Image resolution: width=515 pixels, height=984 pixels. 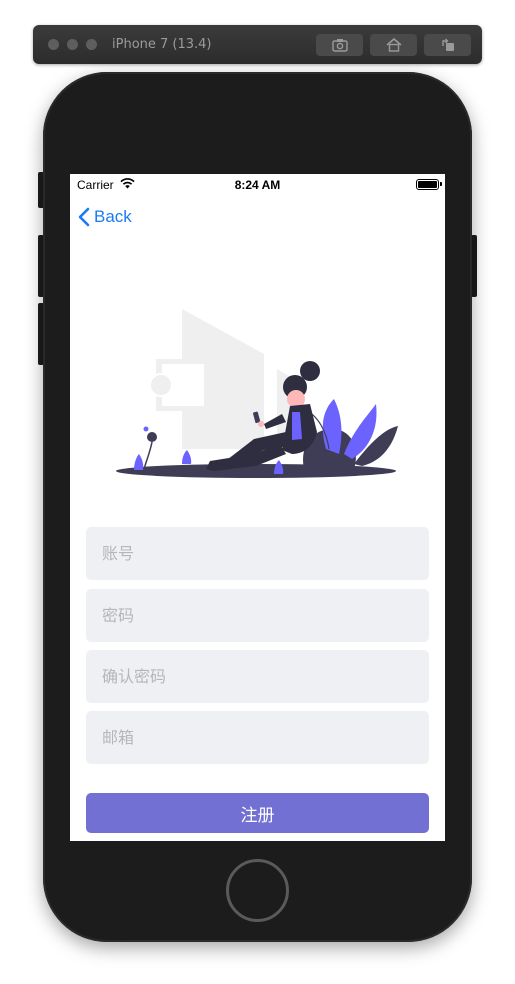 What do you see at coordinates (162, 44) in the screenshot?
I see `simulator-title: iPhone 7 (13.4)` at bounding box center [162, 44].